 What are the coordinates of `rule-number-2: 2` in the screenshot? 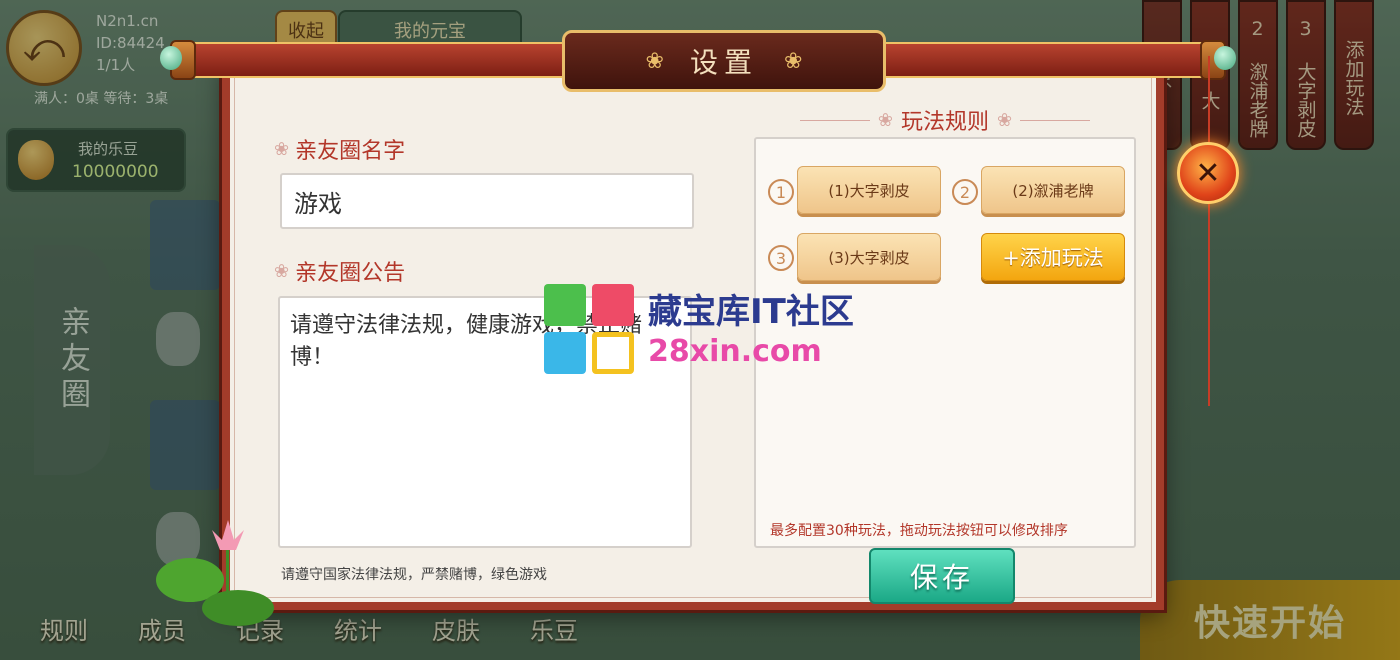 It's located at (965, 192).